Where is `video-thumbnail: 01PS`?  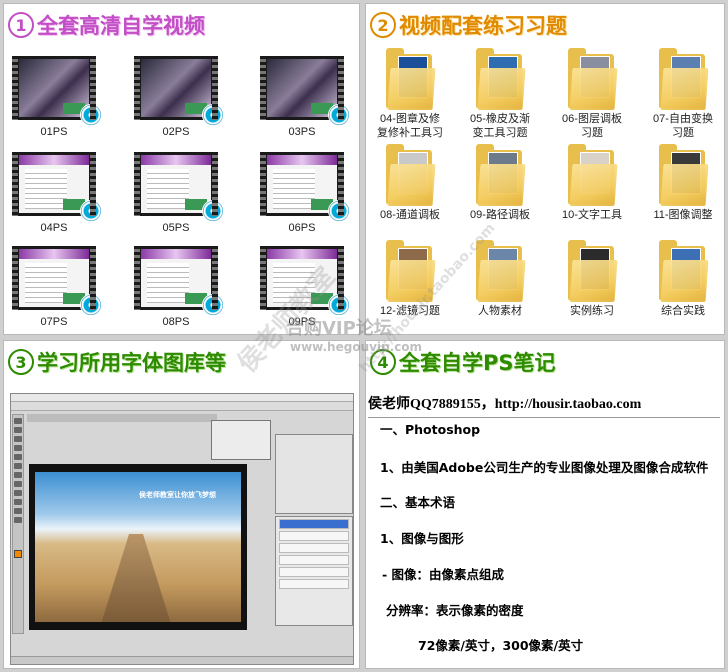 video-thumbnail: 01PS is located at coordinates (57, 97).